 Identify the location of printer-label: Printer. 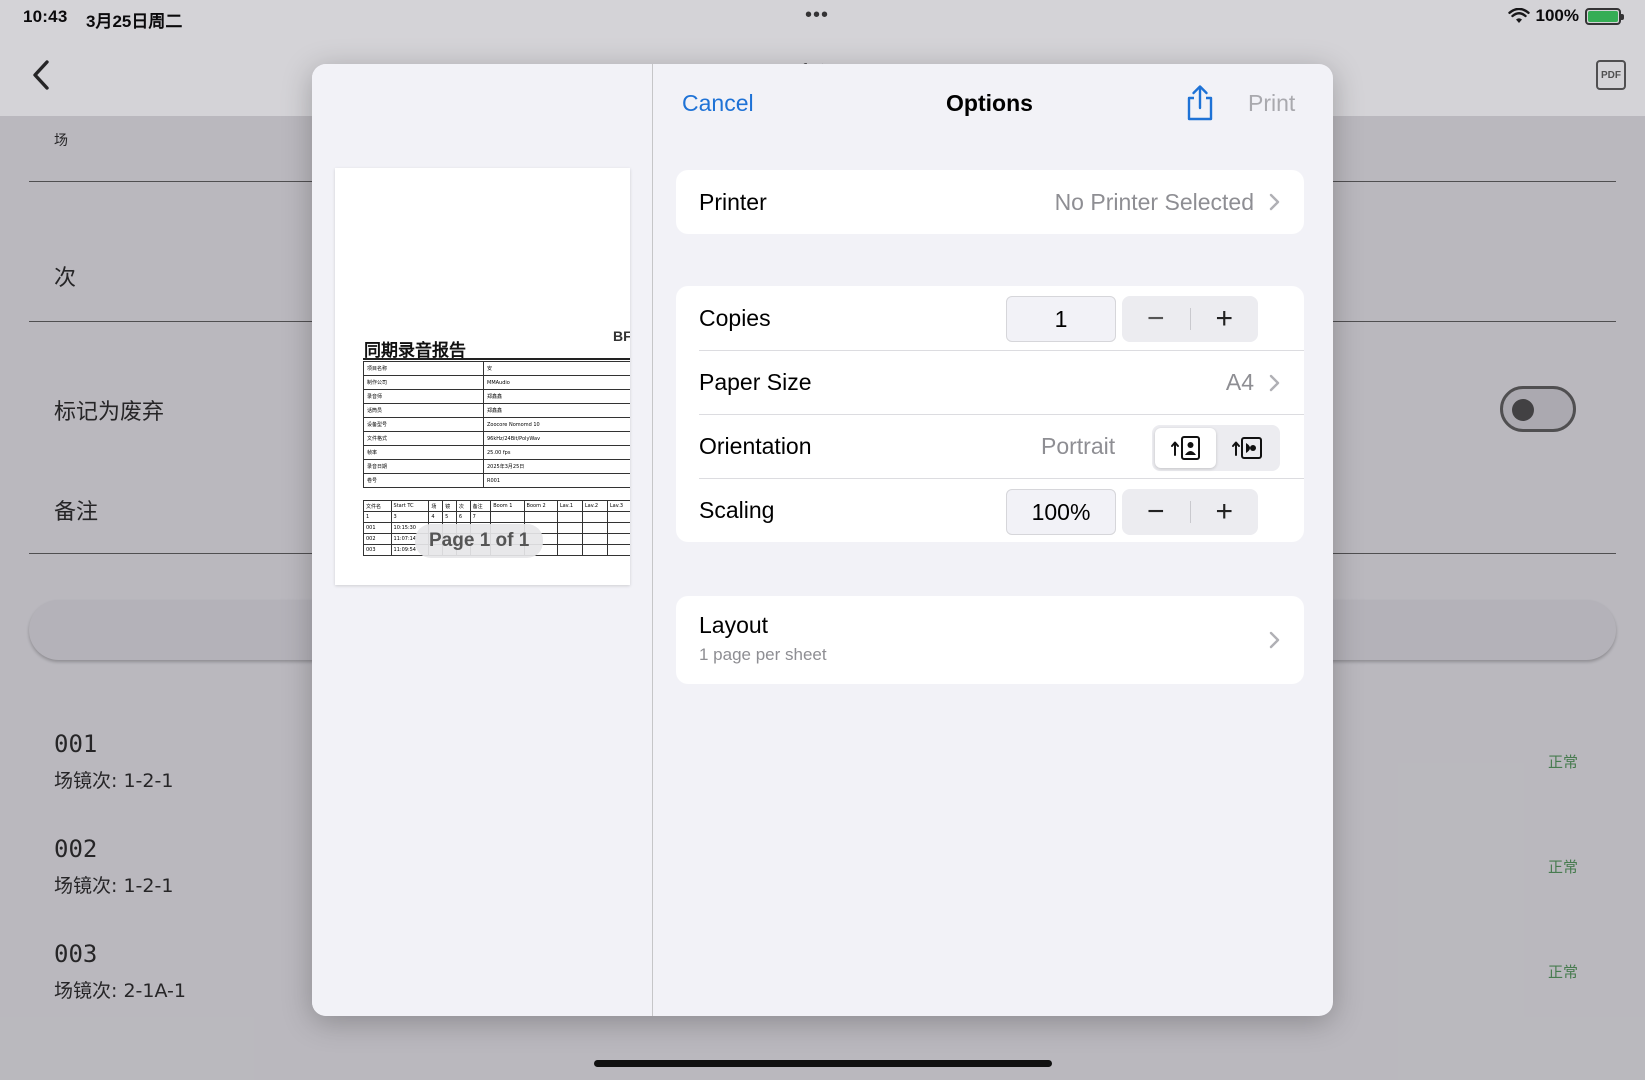
(733, 201).